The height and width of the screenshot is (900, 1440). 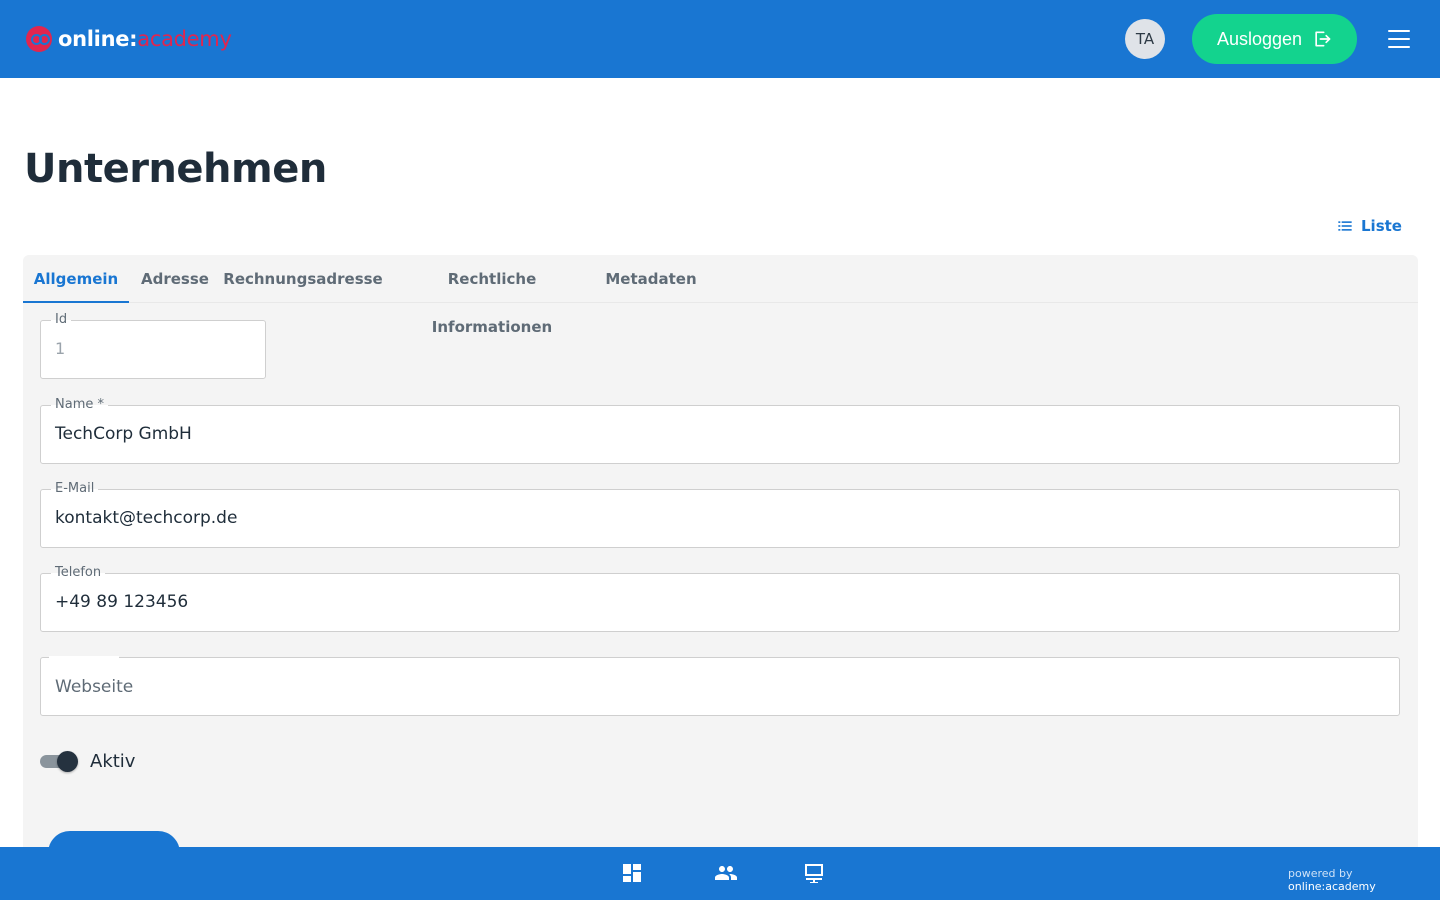 I want to click on dashboard-icon, so click(x=632, y=873).